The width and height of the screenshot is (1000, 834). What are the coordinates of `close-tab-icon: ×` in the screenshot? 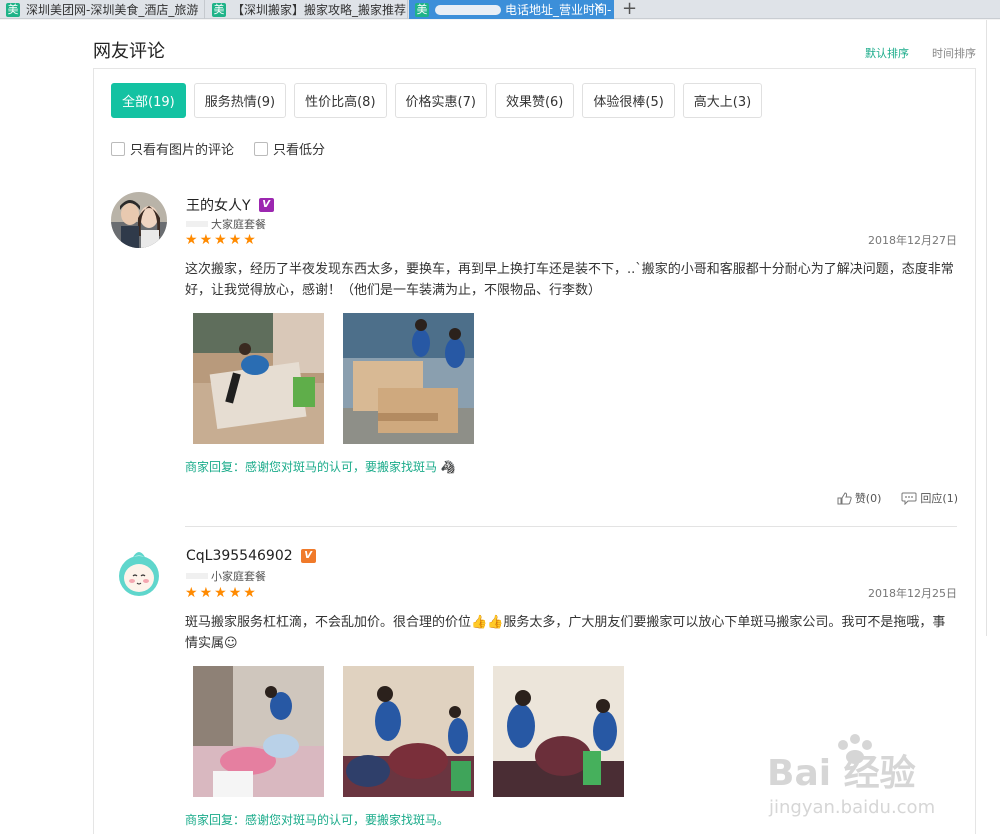 It's located at (598, 7).